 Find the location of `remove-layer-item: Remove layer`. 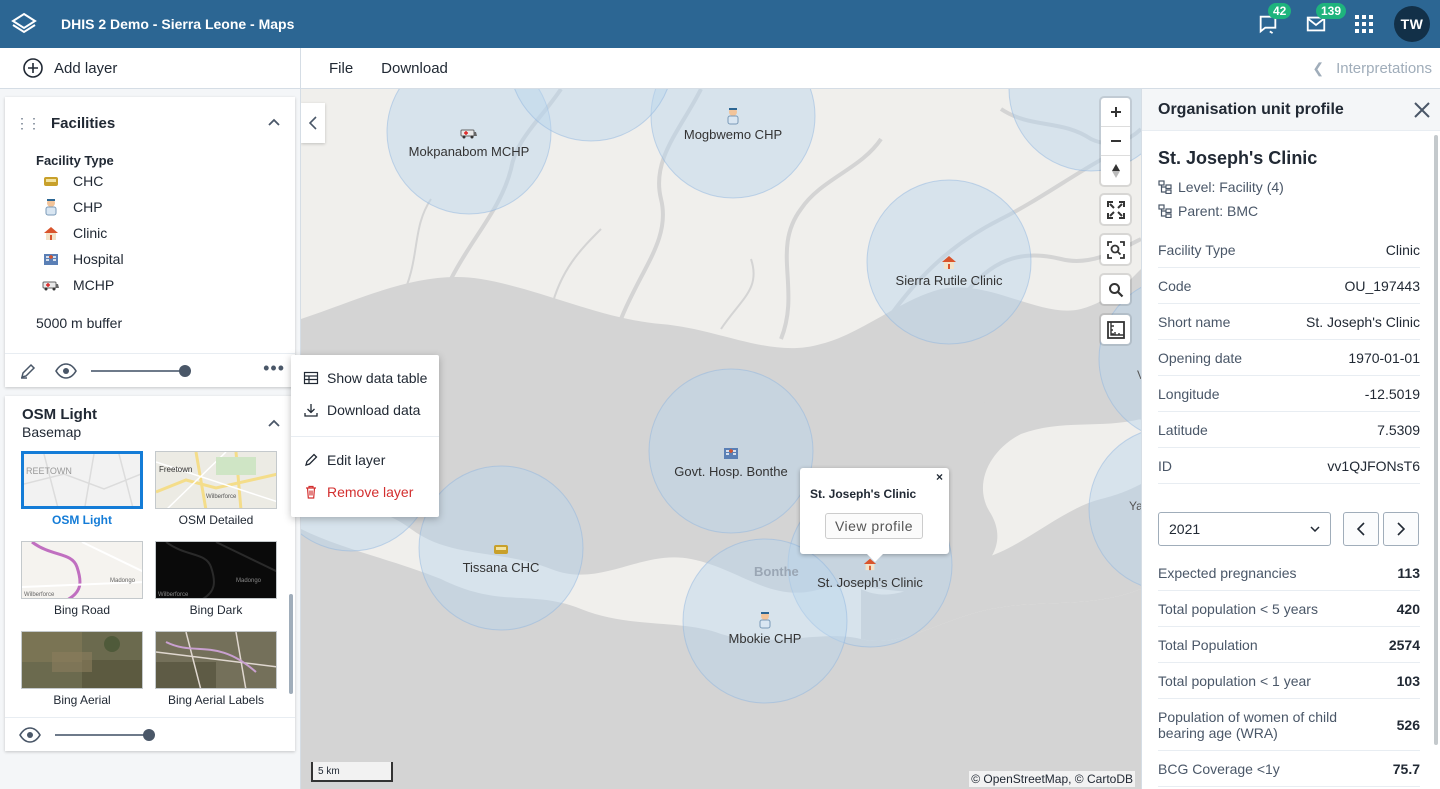

remove-layer-item: Remove layer is located at coordinates (358, 492).